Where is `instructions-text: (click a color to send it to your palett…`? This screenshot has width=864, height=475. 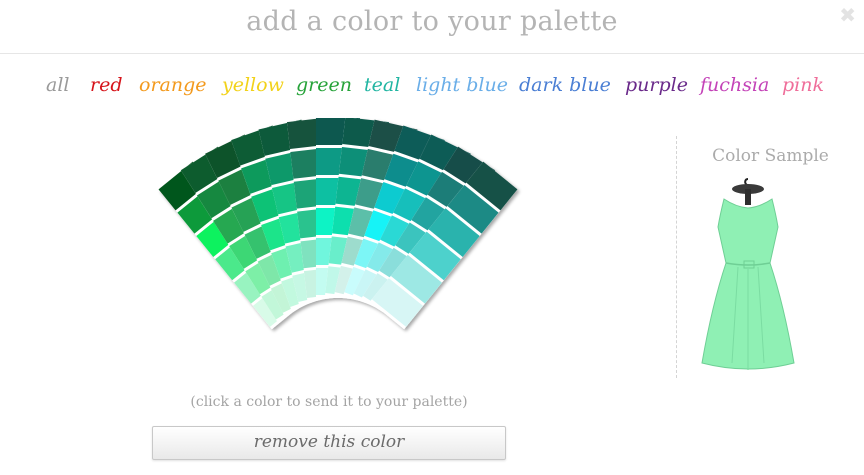
instructions-text: (click a color to send it to your palett… is located at coordinates (329, 402).